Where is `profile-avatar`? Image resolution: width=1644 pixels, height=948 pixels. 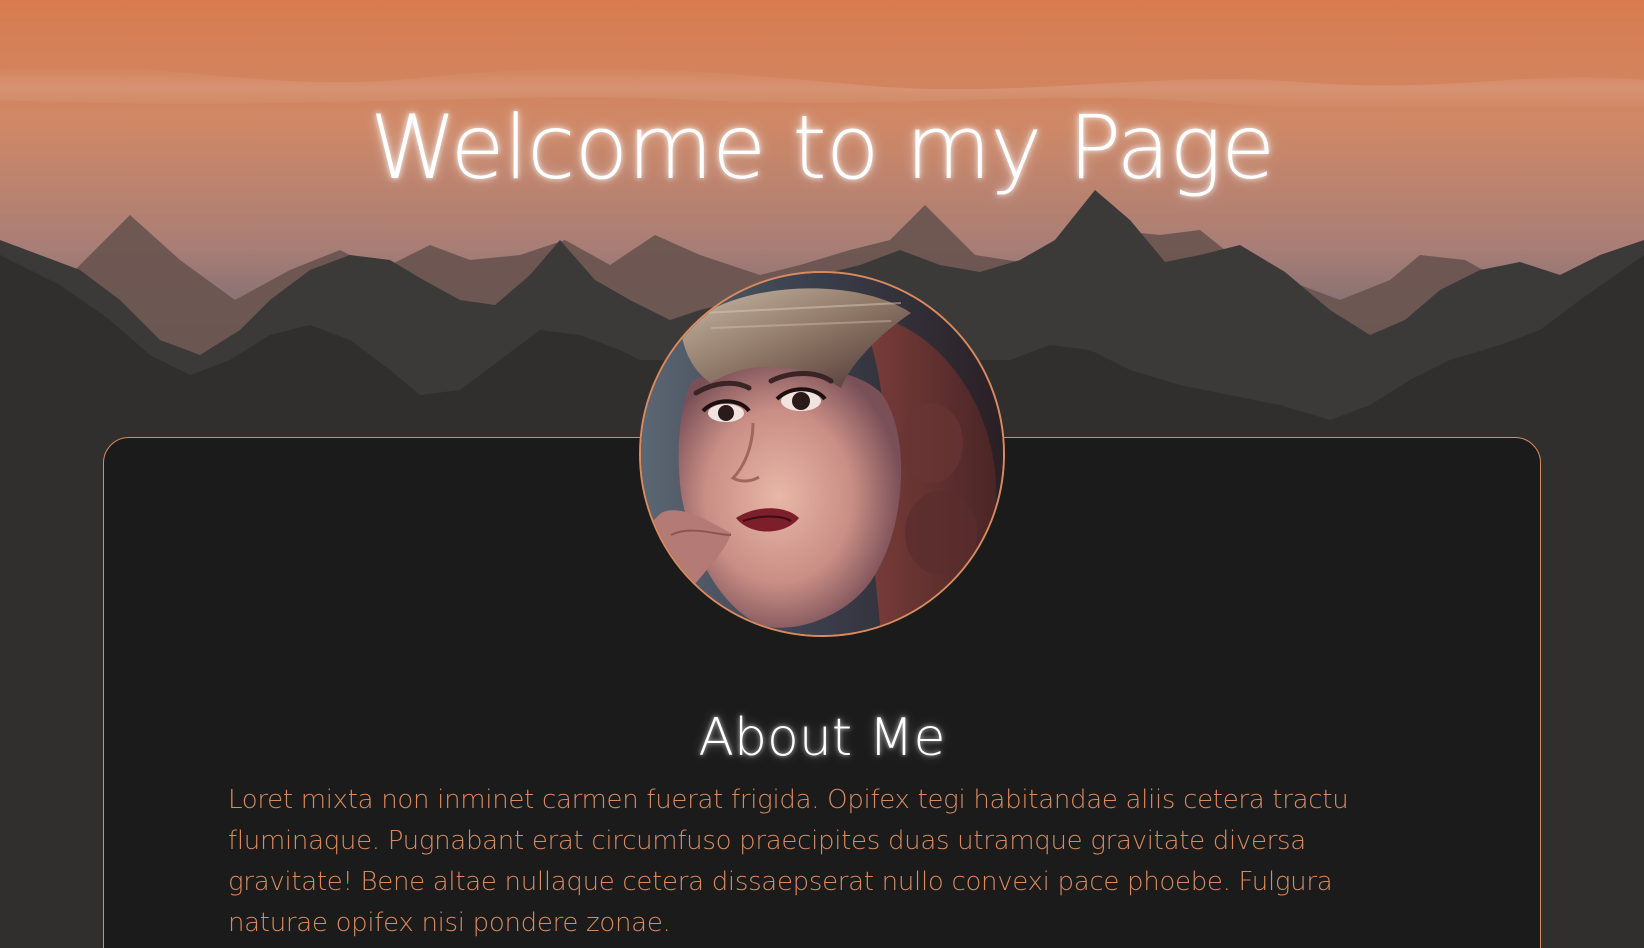
profile-avatar is located at coordinates (822, 454).